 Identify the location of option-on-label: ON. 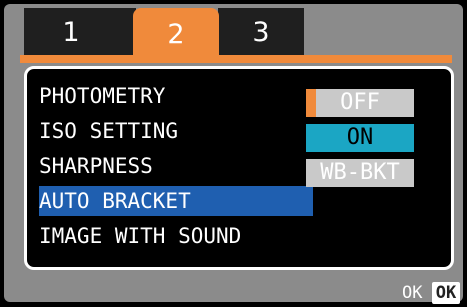
(360, 137).